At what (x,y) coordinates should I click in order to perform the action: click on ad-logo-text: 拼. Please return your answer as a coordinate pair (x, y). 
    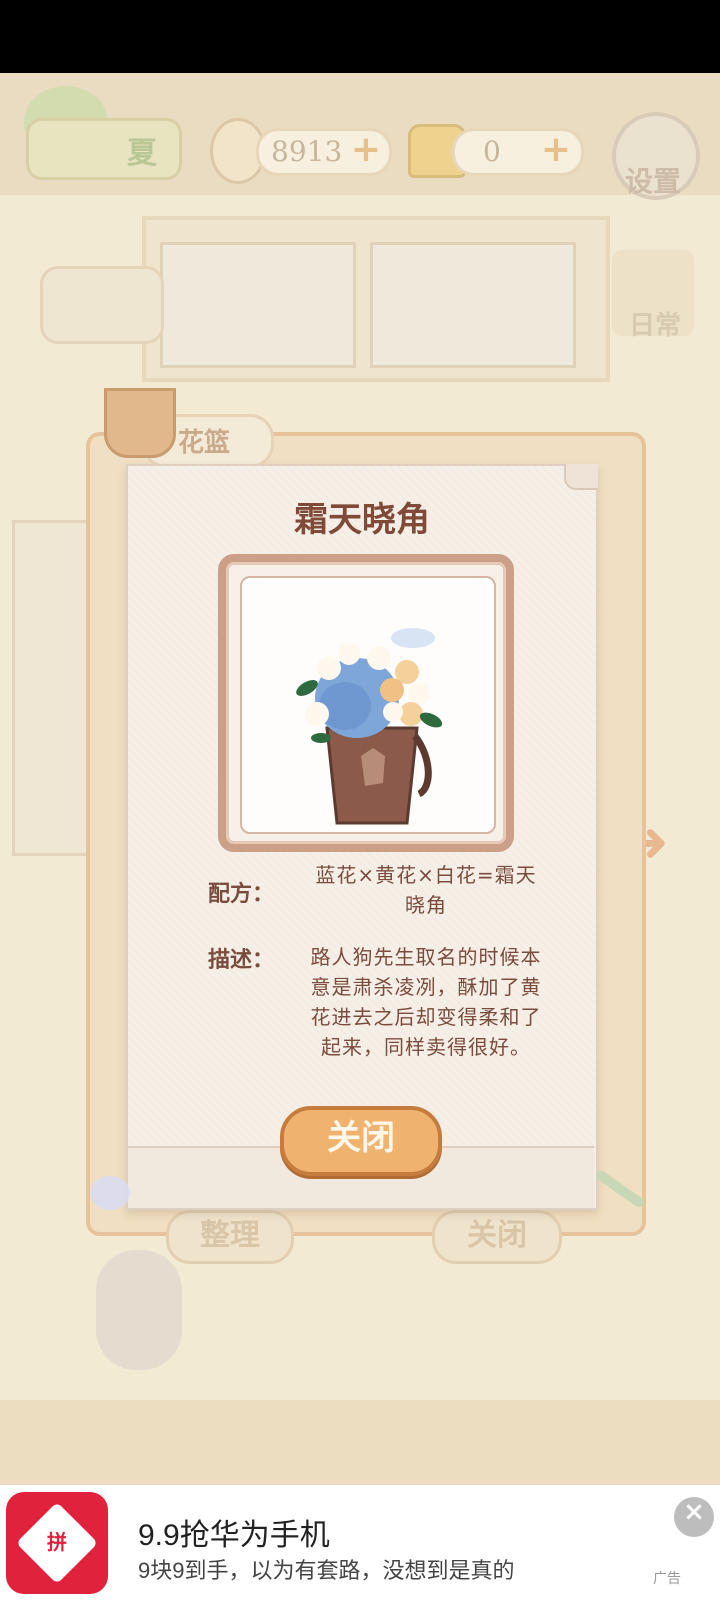
    Looking at the image, I should click on (57, 1542).